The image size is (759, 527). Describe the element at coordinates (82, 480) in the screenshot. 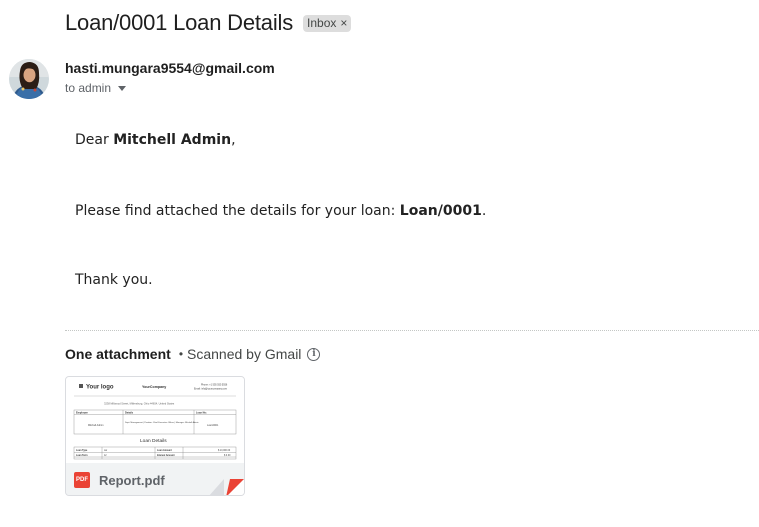

I see `pdf-file-icon: PDF` at that location.